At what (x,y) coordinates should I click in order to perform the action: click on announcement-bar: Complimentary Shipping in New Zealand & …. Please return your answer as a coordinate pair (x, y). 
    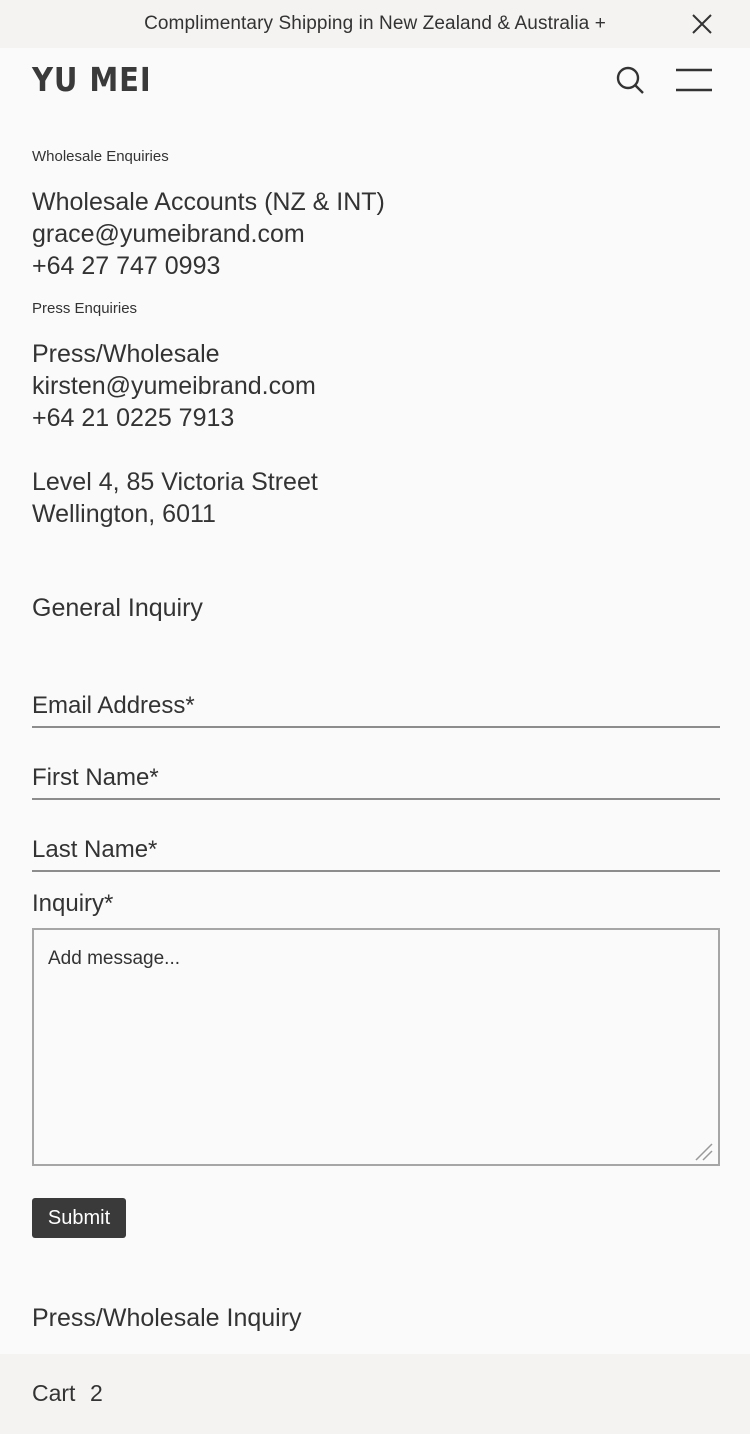
    Looking at the image, I should click on (375, 24).